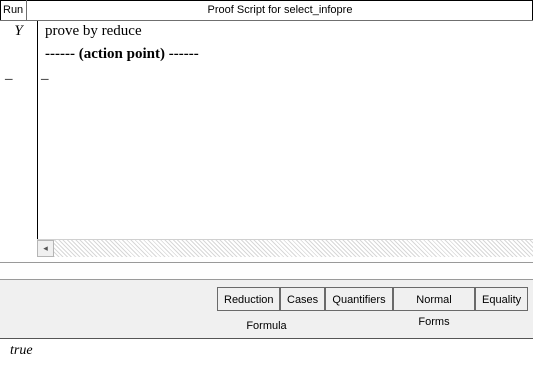  Describe the element at coordinates (21, 350) in the screenshot. I see `formula-value: true` at that location.